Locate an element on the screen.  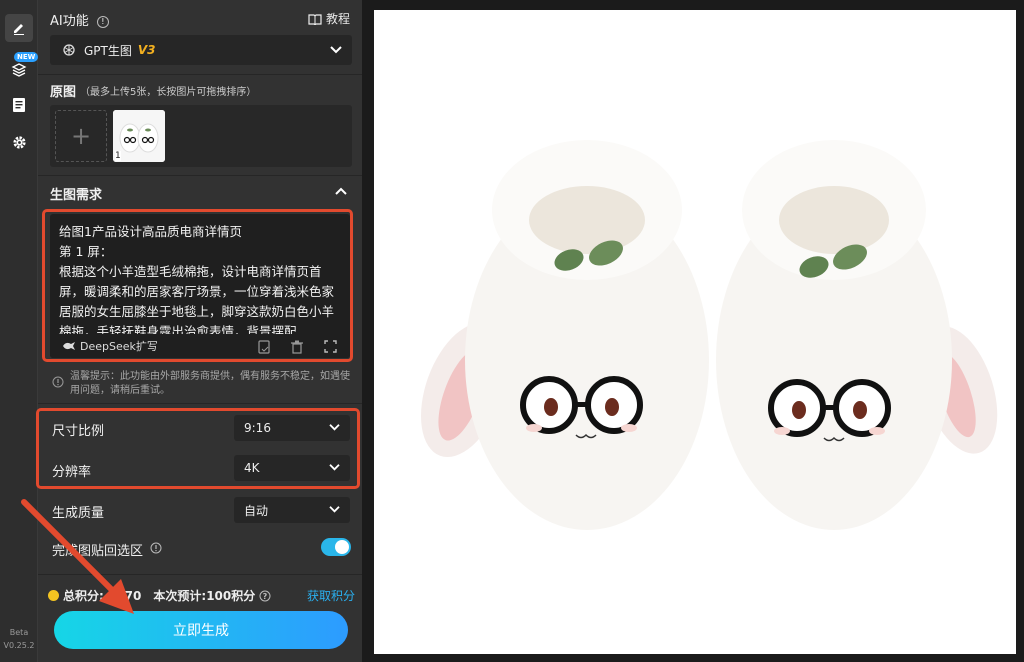
info-icon: ! is located at coordinates (102, 22).